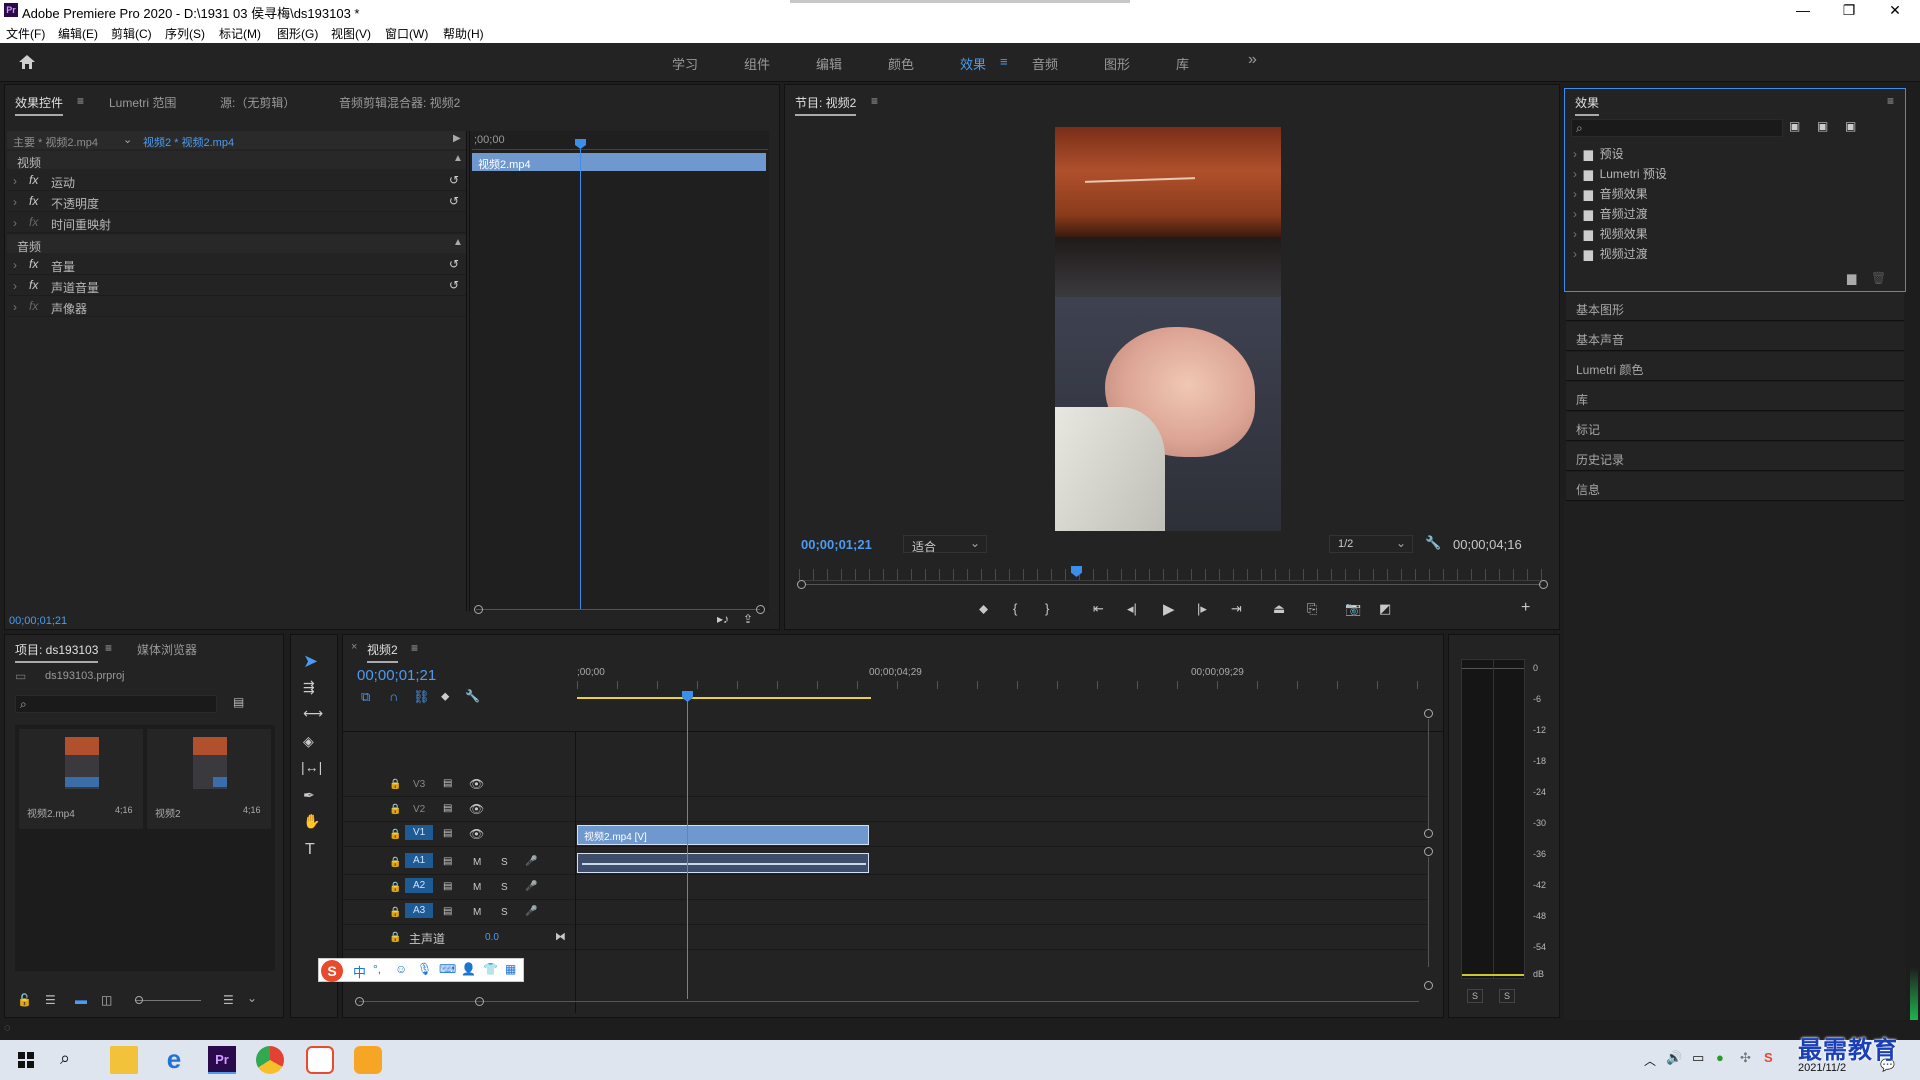 Image resolution: width=1920 pixels, height=1080 pixels. Describe the element at coordinates (1428, 912) in the screenshot. I see `audio-scrollbar` at that location.